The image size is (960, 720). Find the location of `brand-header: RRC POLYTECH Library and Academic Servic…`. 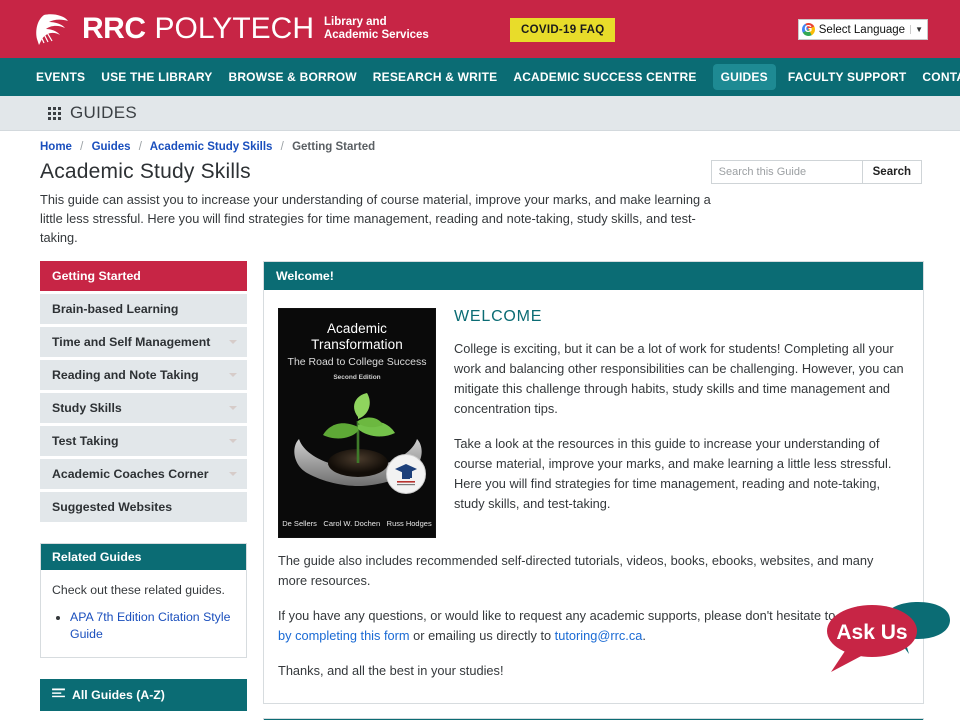

brand-header: RRC POLYTECH Library and Academic Servic… is located at coordinates (480, 29).